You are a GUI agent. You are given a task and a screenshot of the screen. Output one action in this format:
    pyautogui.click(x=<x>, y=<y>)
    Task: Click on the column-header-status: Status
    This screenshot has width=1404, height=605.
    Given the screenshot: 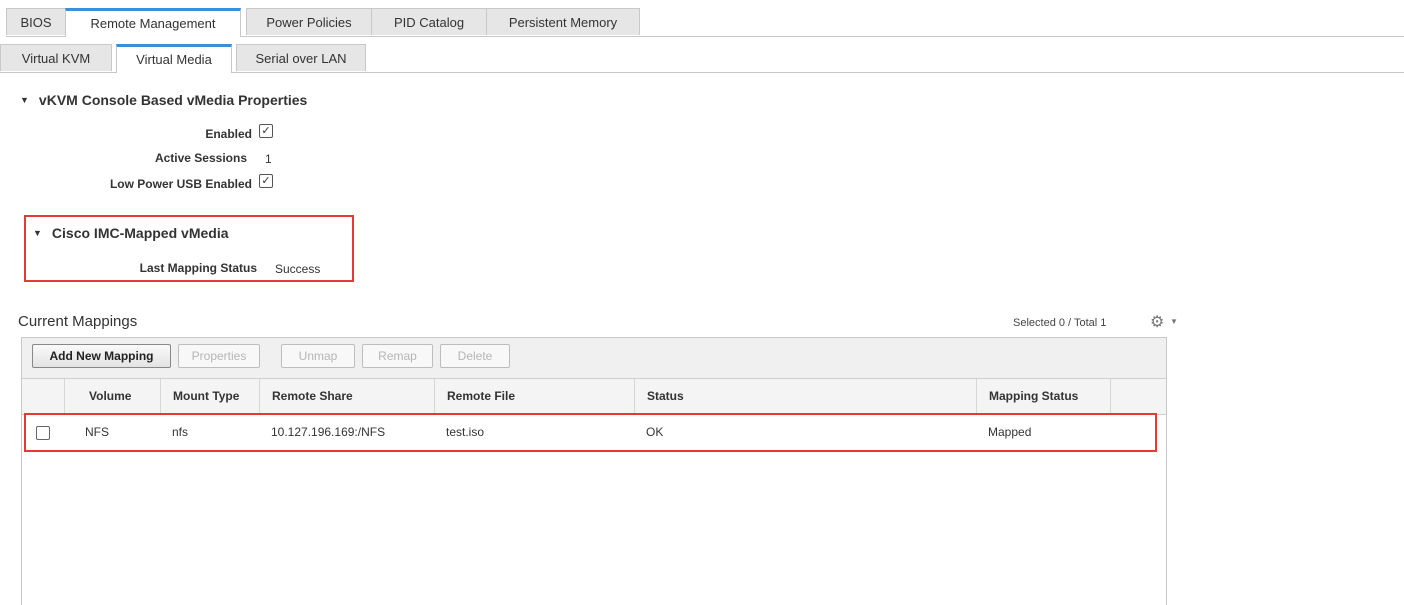 What is the action you would take?
    pyautogui.click(x=805, y=396)
    